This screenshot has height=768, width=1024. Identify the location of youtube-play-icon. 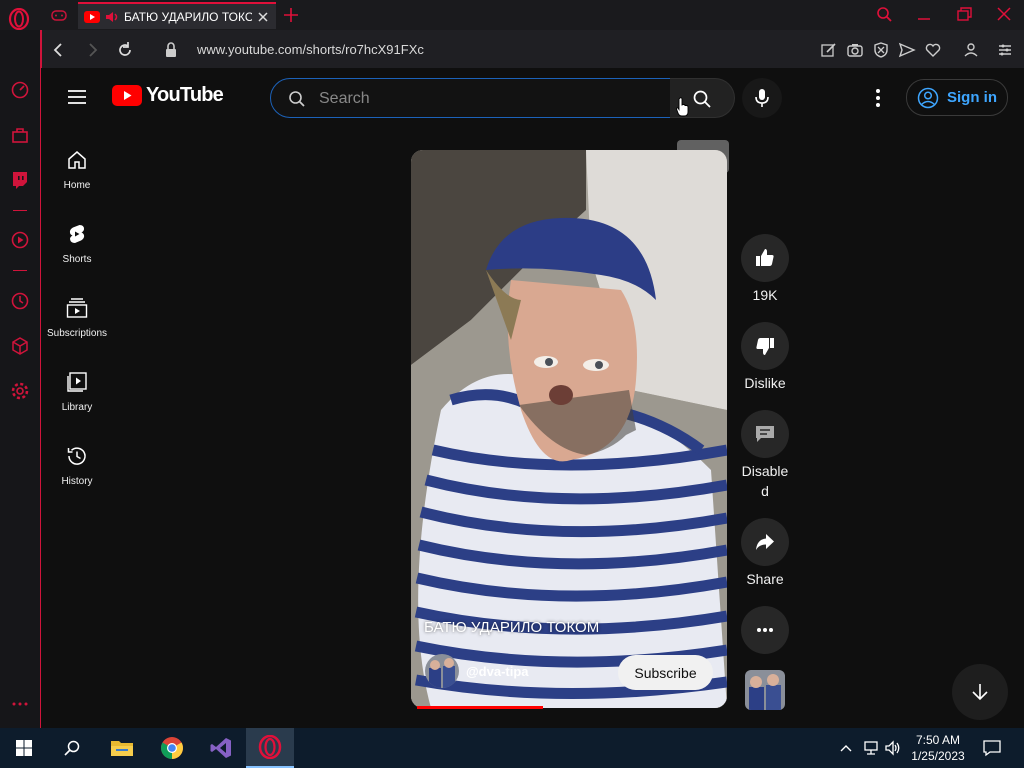
(127, 95).